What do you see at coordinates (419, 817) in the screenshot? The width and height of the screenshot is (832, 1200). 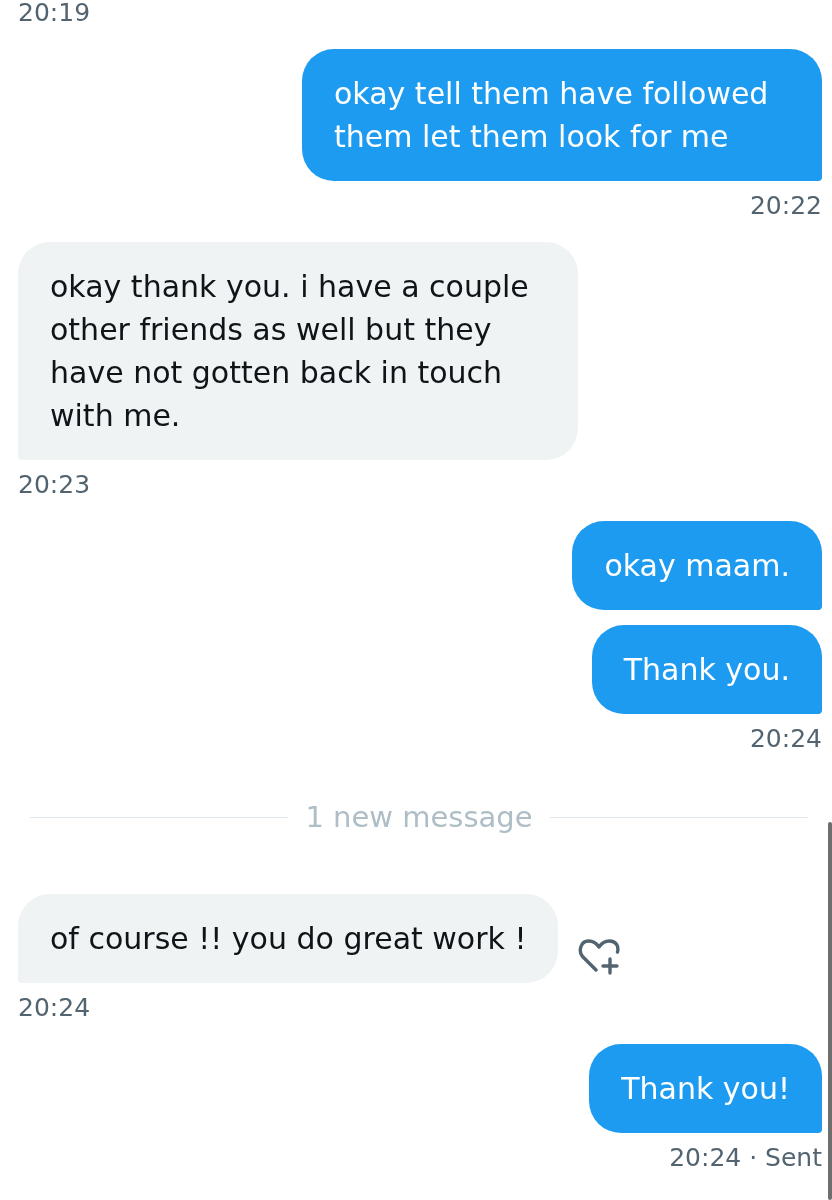 I see `new-message-divider-label: 1 new message` at bounding box center [419, 817].